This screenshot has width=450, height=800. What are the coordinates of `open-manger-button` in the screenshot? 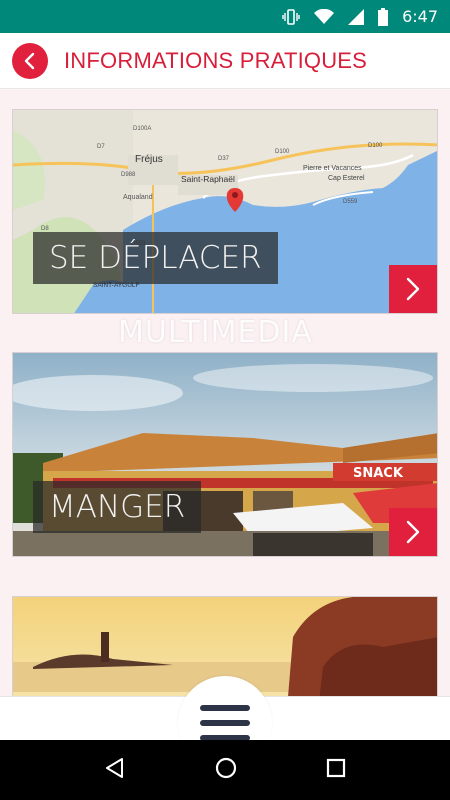 It's located at (413, 532).